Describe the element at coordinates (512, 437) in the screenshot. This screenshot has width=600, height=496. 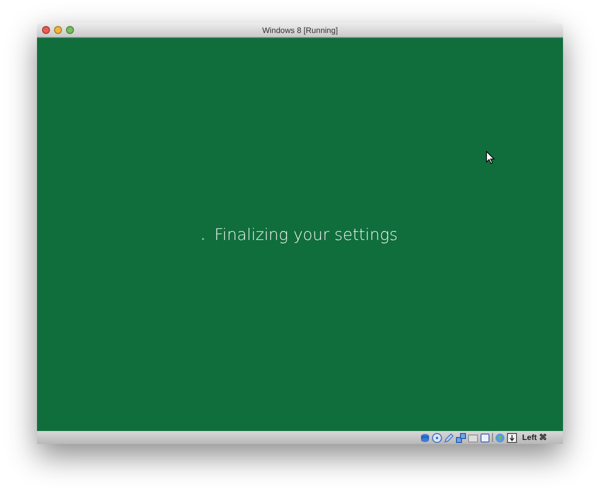
I see `down-arrow-icon` at that location.